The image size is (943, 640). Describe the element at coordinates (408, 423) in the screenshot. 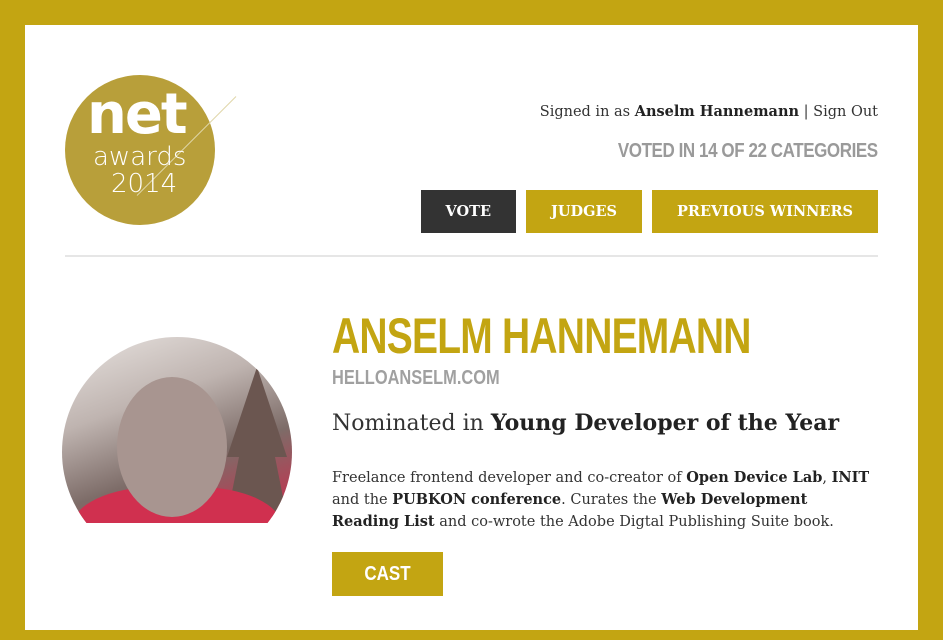

I see `nominated-prefix: Nominated in` at that location.